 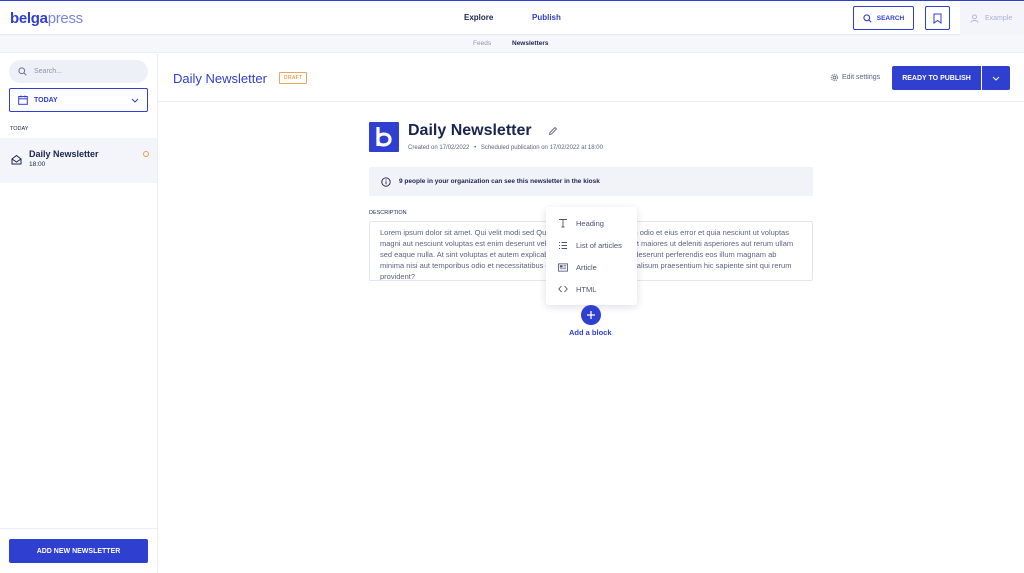 I want to click on b-logo-icon, so click(x=384, y=137).